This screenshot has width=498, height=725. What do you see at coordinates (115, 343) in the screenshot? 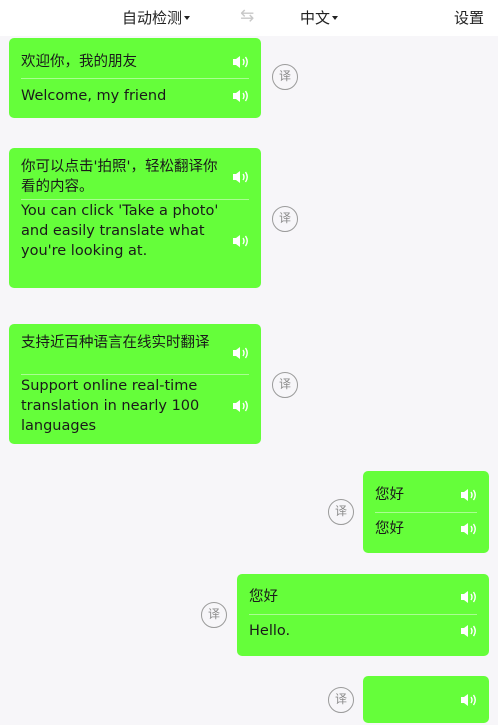
I see `message-original-text: 支持近百种语言在线实时翻译` at bounding box center [115, 343].